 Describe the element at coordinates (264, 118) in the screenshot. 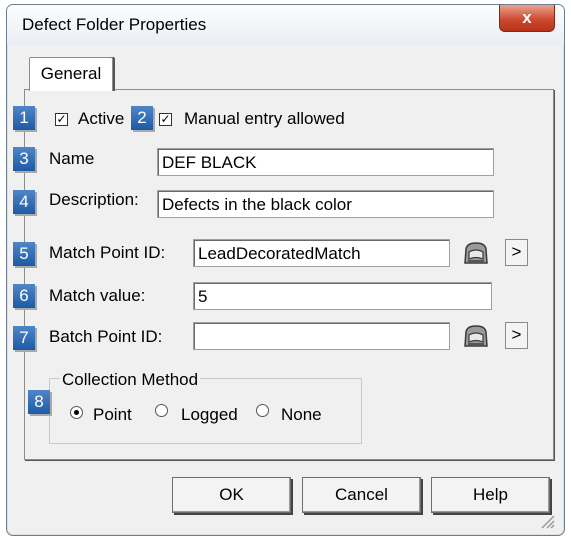

I see `manual-entry-label: Manual entry allowed` at that location.